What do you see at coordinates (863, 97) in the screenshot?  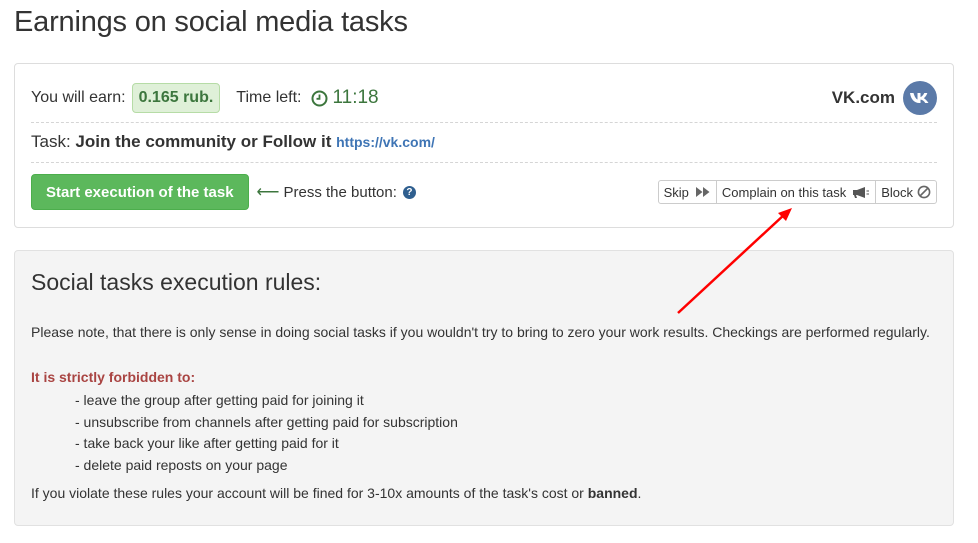 I see `network-name: VK.com` at bounding box center [863, 97].